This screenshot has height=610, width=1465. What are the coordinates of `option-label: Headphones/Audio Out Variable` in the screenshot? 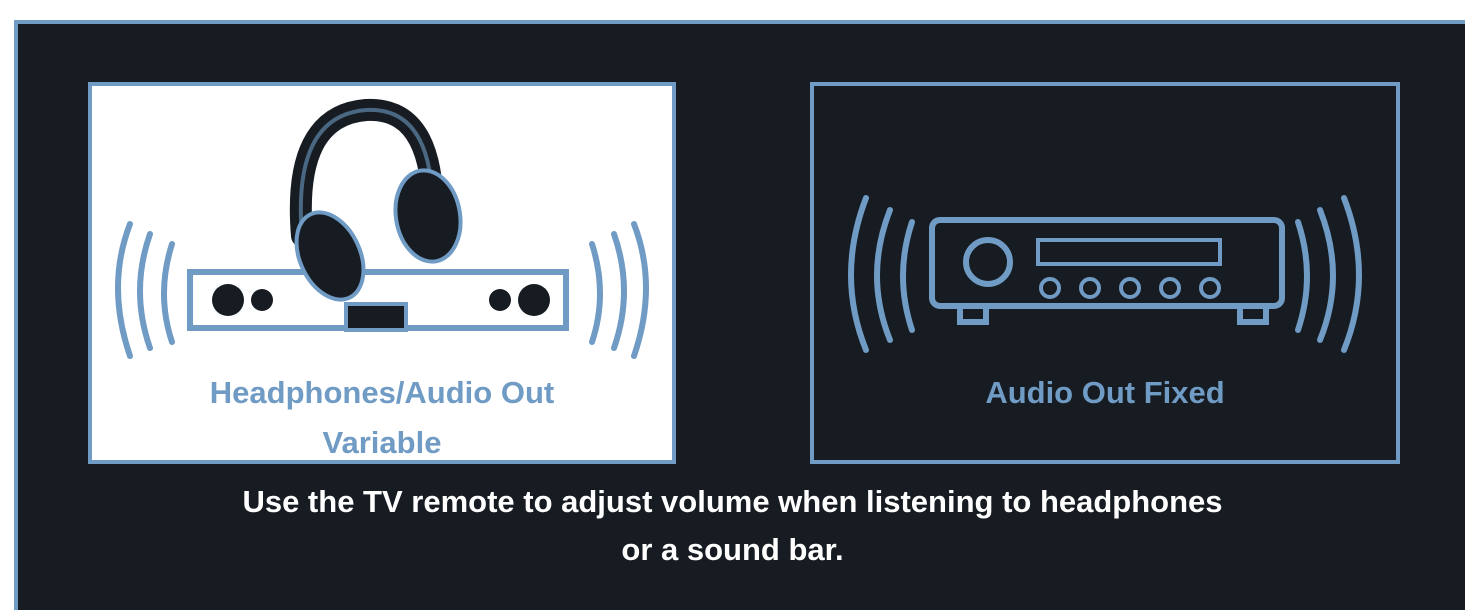 It's located at (382, 418).